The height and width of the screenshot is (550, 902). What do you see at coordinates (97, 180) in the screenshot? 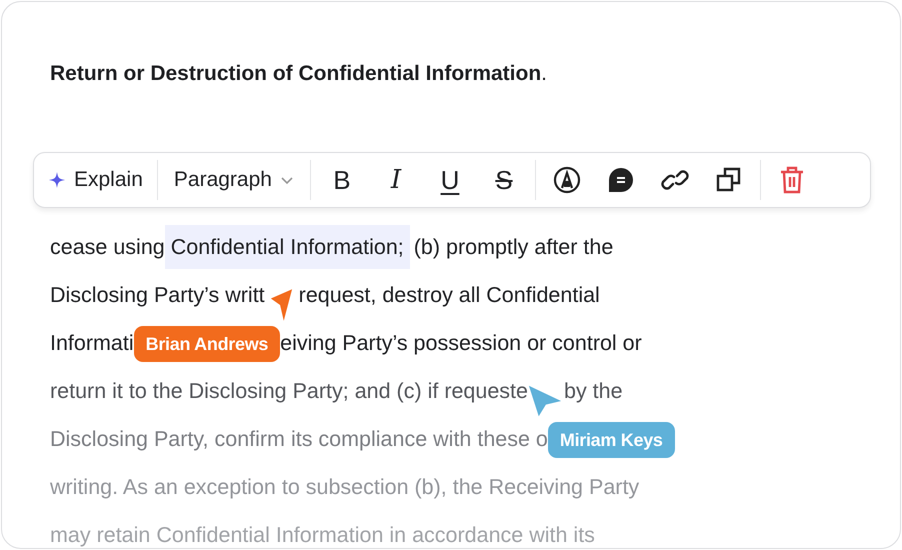
I see `explain-button: Explain` at bounding box center [97, 180].